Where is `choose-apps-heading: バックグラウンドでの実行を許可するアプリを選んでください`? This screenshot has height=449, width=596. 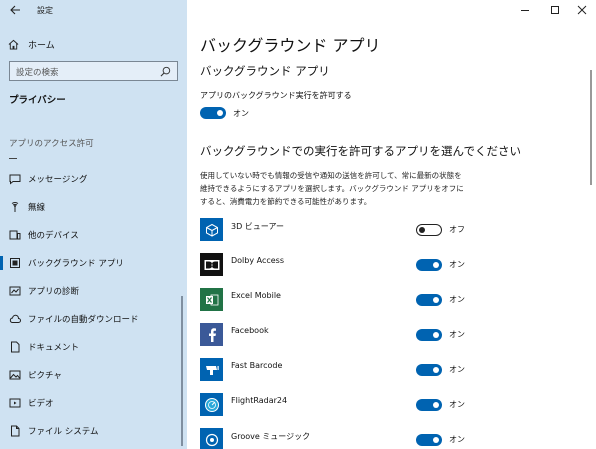 choose-apps-heading: バックグラウンドでの実行を許可するアプリを選んでください is located at coordinates (360, 151).